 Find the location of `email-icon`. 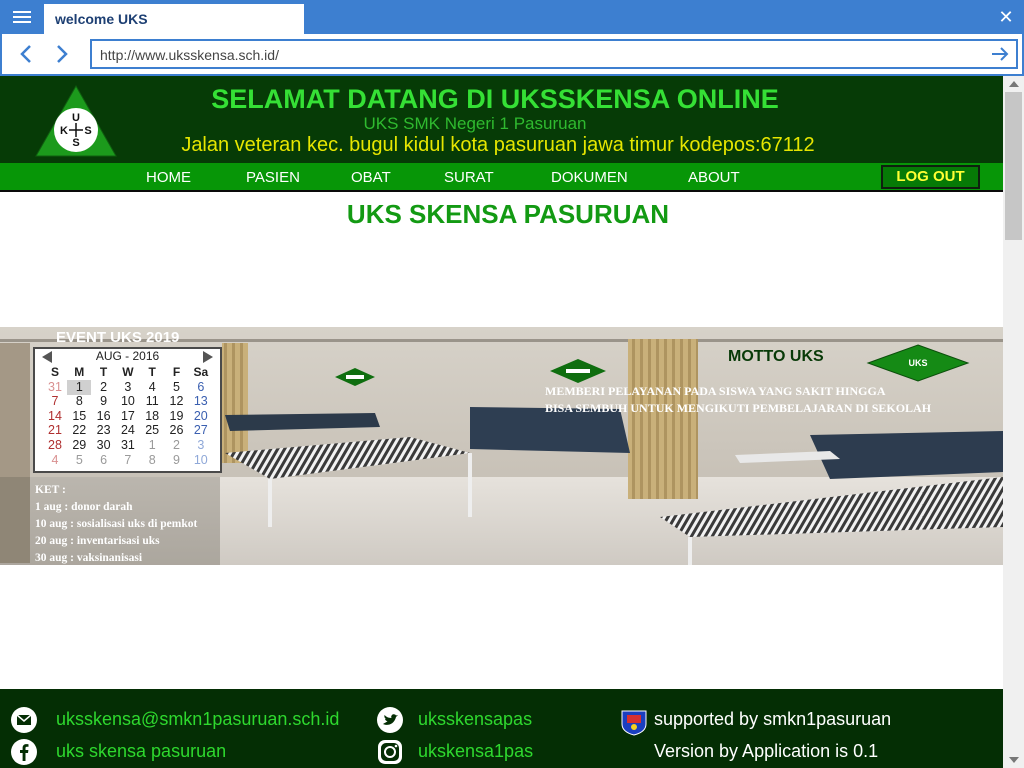

email-icon is located at coordinates (24, 720).